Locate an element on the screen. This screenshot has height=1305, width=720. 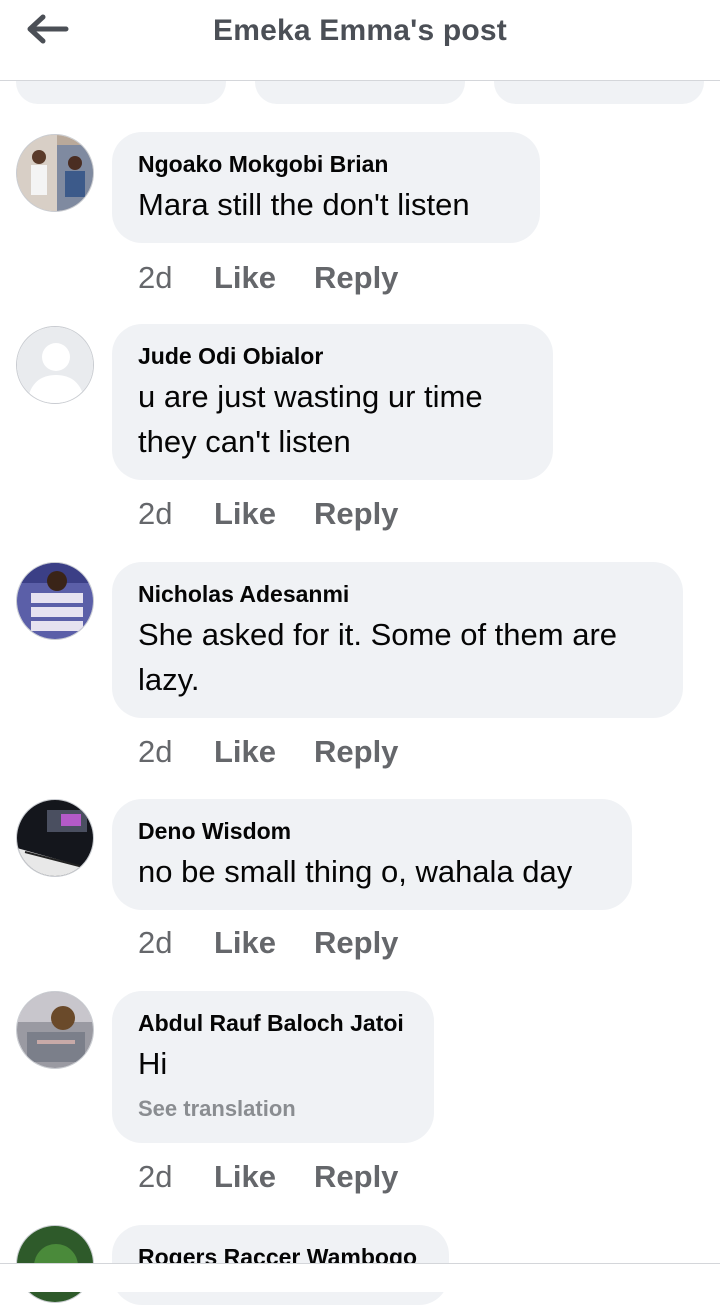
top-bar: Emeka Emma's post is located at coordinates (360, 40).